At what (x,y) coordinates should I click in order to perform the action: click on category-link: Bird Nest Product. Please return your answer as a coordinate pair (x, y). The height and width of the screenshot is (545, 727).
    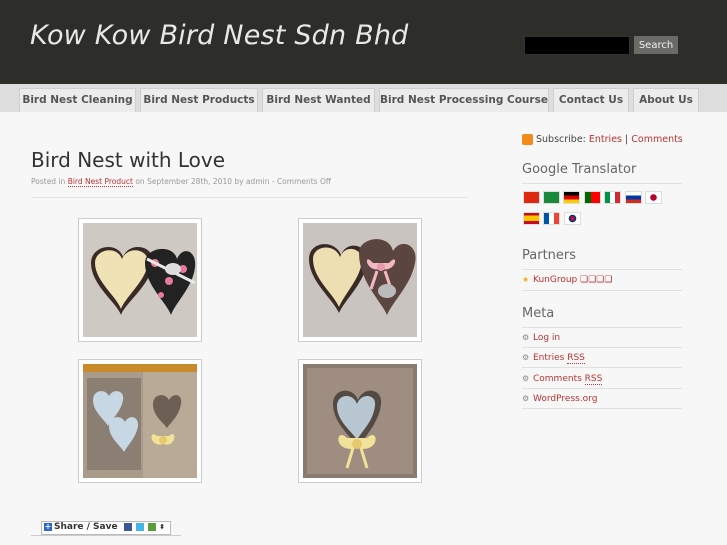
    Looking at the image, I should click on (100, 182).